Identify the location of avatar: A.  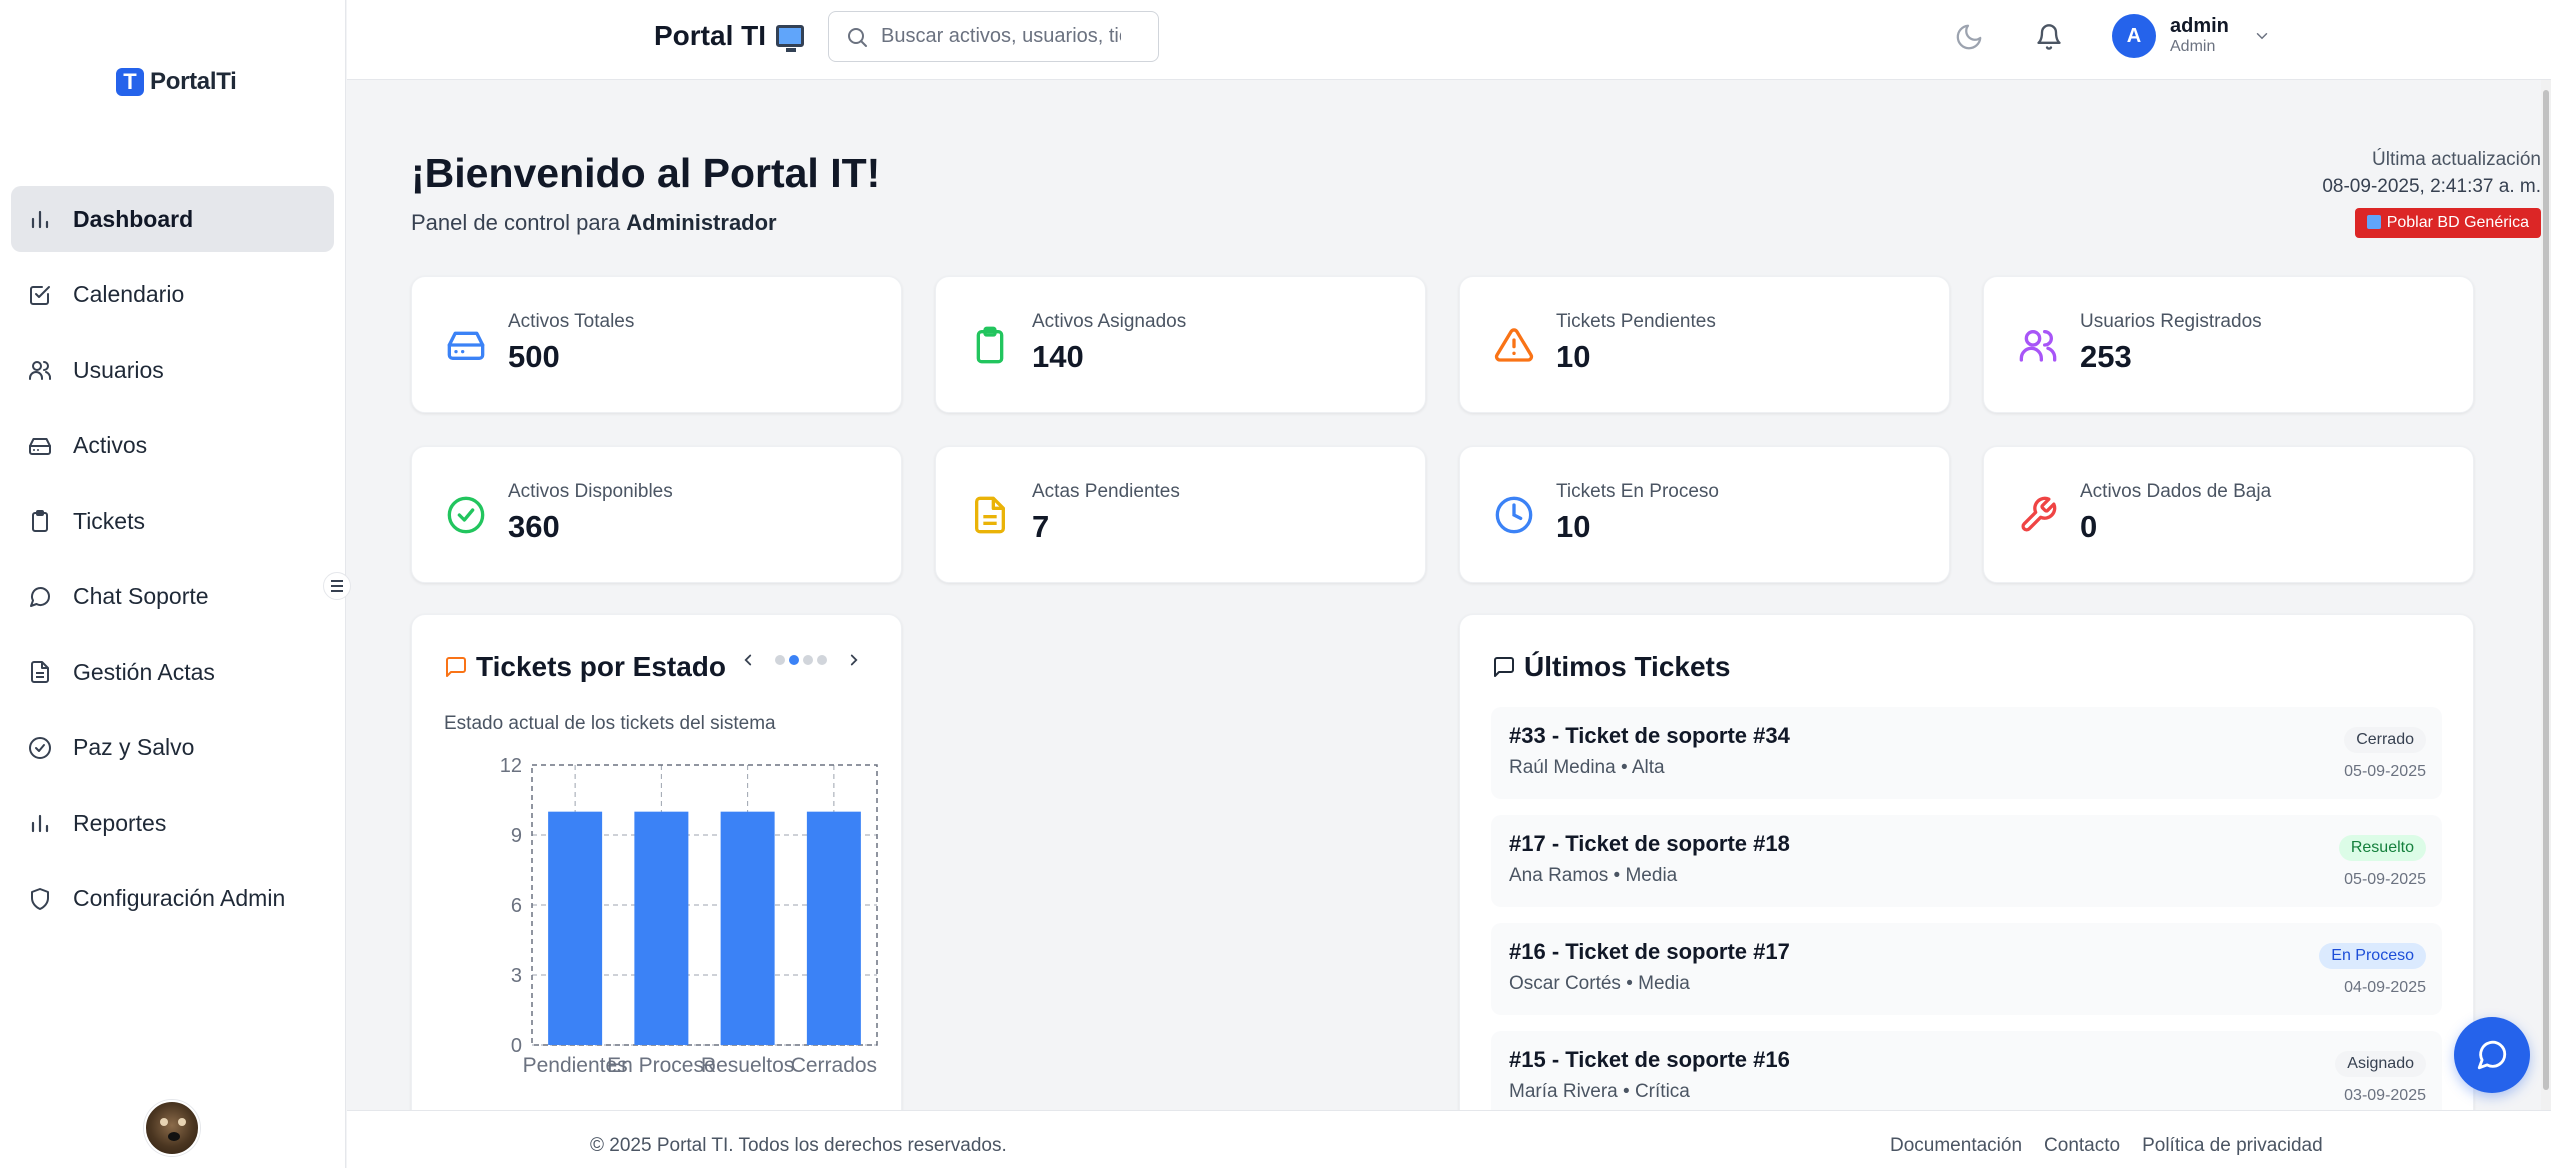
(2134, 36).